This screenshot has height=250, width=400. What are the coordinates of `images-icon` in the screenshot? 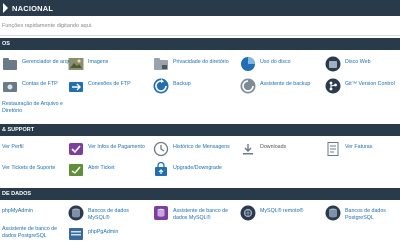 It's located at (76, 64).